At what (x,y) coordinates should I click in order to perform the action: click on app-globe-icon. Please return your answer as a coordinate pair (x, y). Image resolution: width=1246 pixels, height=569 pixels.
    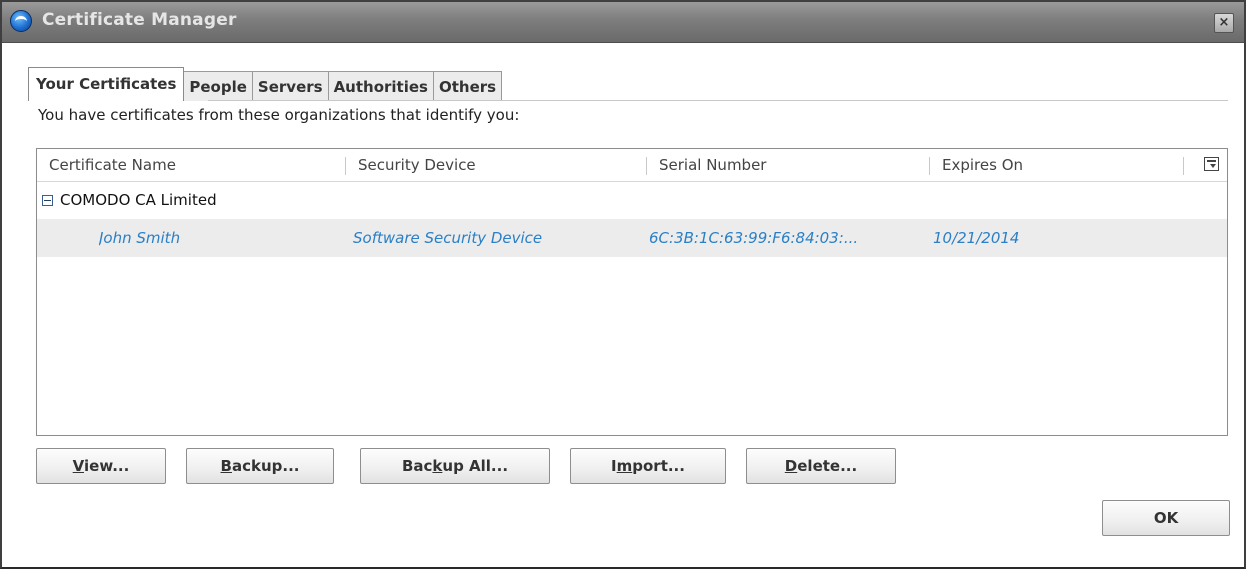
    Looking at the image, I should click on (21, 21).